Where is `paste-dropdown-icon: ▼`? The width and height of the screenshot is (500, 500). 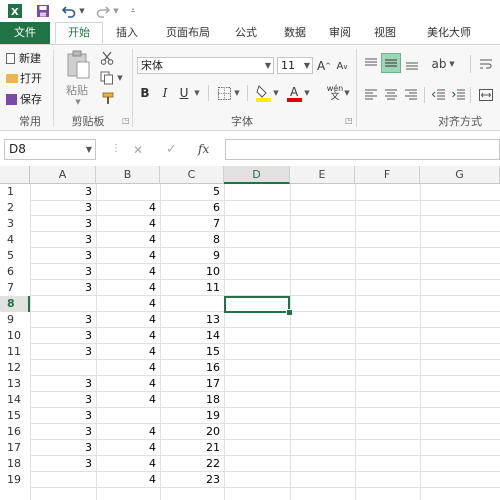 paste-dropdown-icon: ▼ is located at coordinates (78, 102).